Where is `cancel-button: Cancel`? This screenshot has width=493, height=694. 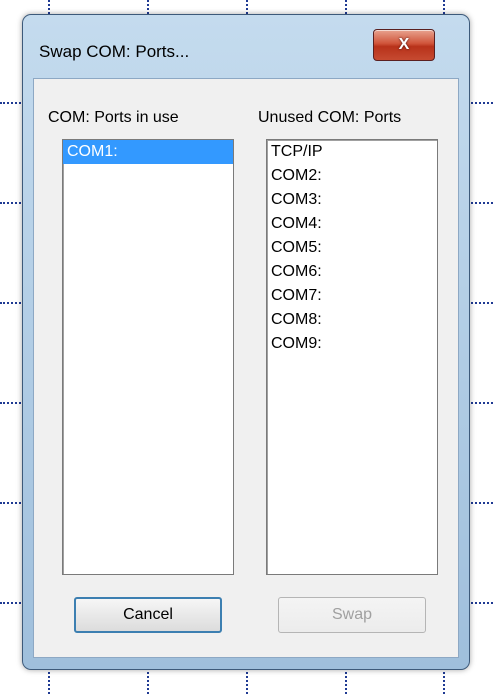
cancel-button: Cancel is located at coordinates (148, 615).